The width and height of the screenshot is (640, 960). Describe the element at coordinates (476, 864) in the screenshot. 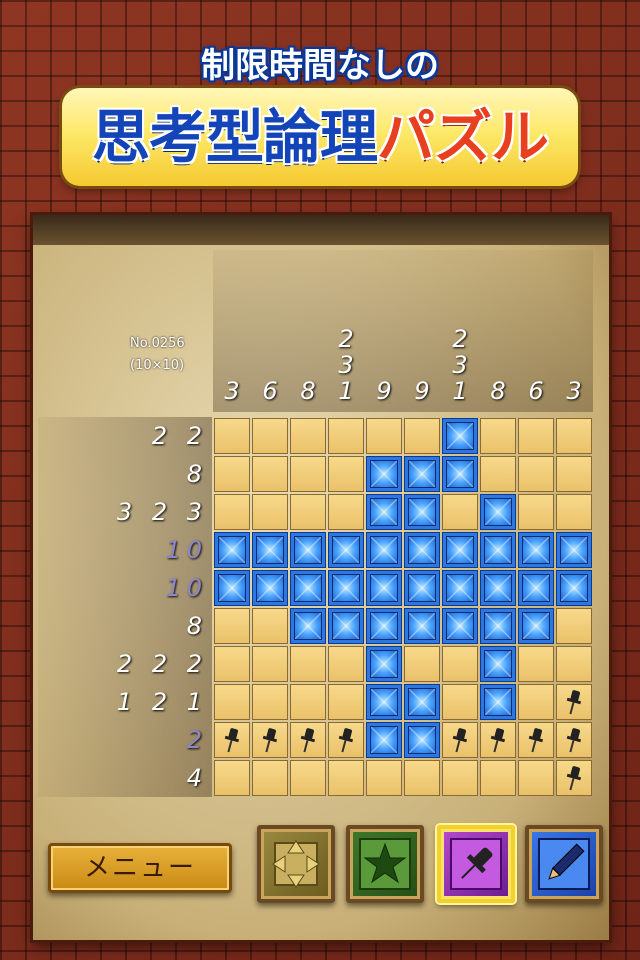

I see `pushpin-tool-button` at that location.